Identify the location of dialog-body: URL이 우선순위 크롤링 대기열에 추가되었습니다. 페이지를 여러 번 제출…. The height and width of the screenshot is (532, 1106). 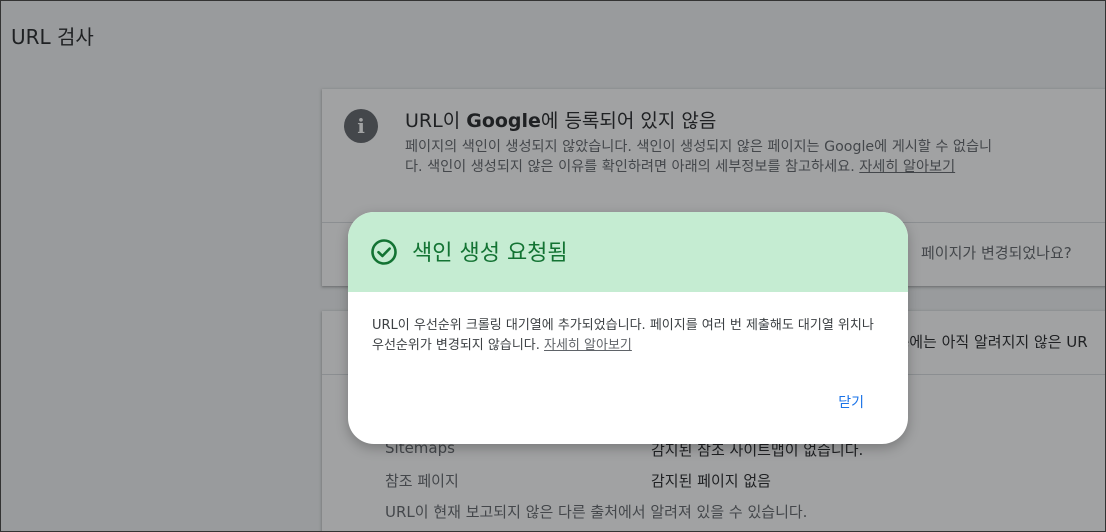
(628, 336).